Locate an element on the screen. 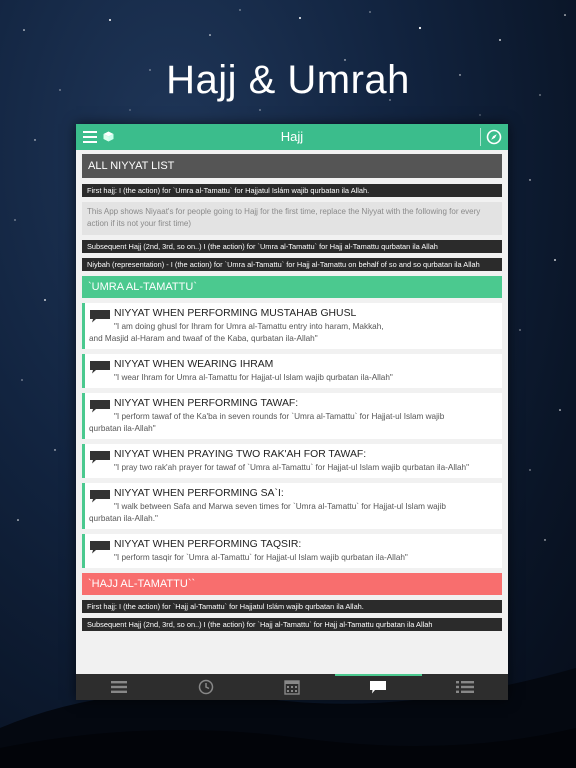 The height and width of the screenshot is (768, 576). card-title: NIYYAT WHEN PERFORMING TAWAF: is located at coordinates (206, 403).